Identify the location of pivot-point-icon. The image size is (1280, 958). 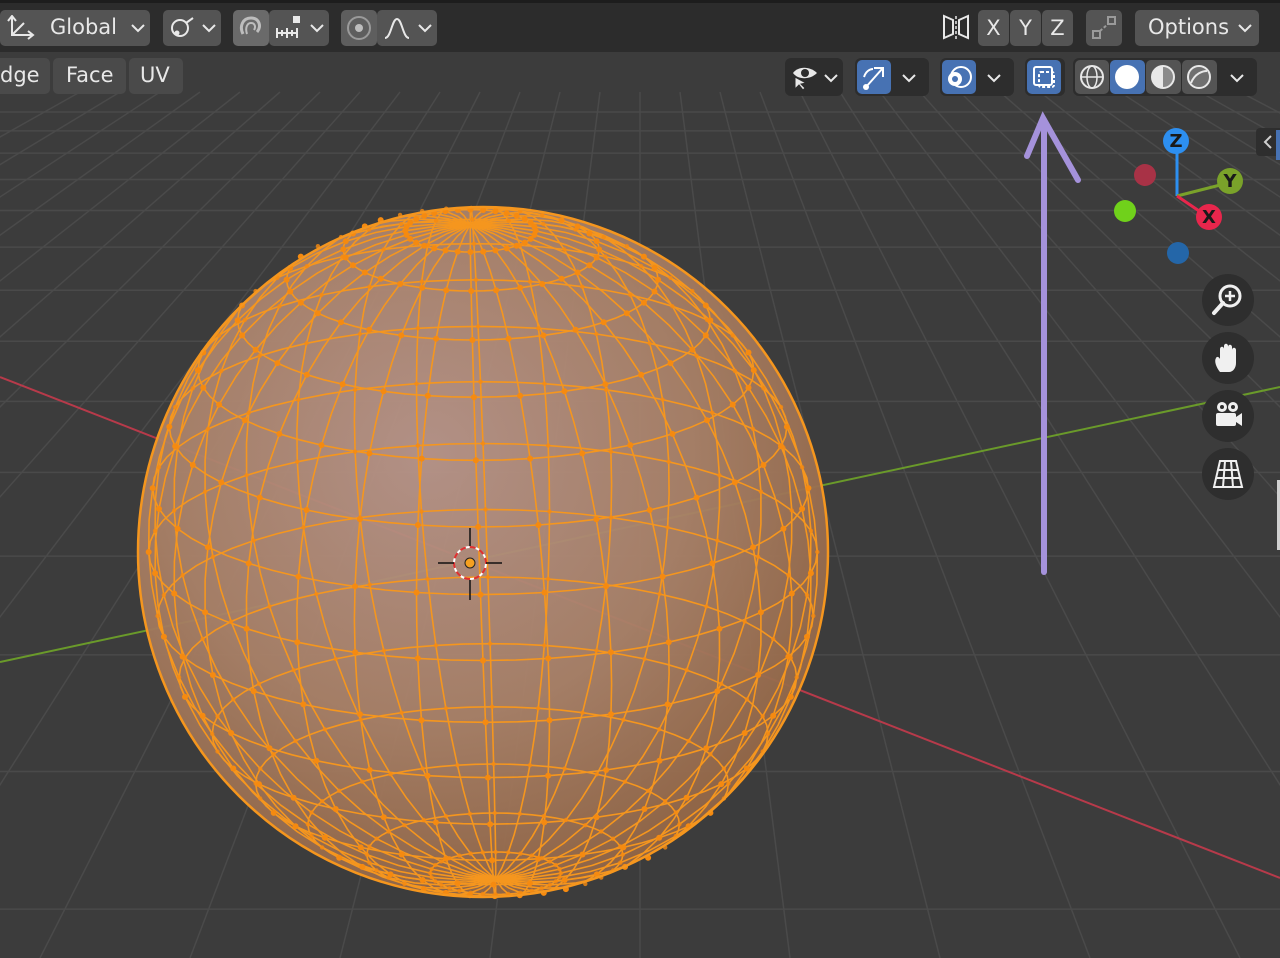
(182, 27).